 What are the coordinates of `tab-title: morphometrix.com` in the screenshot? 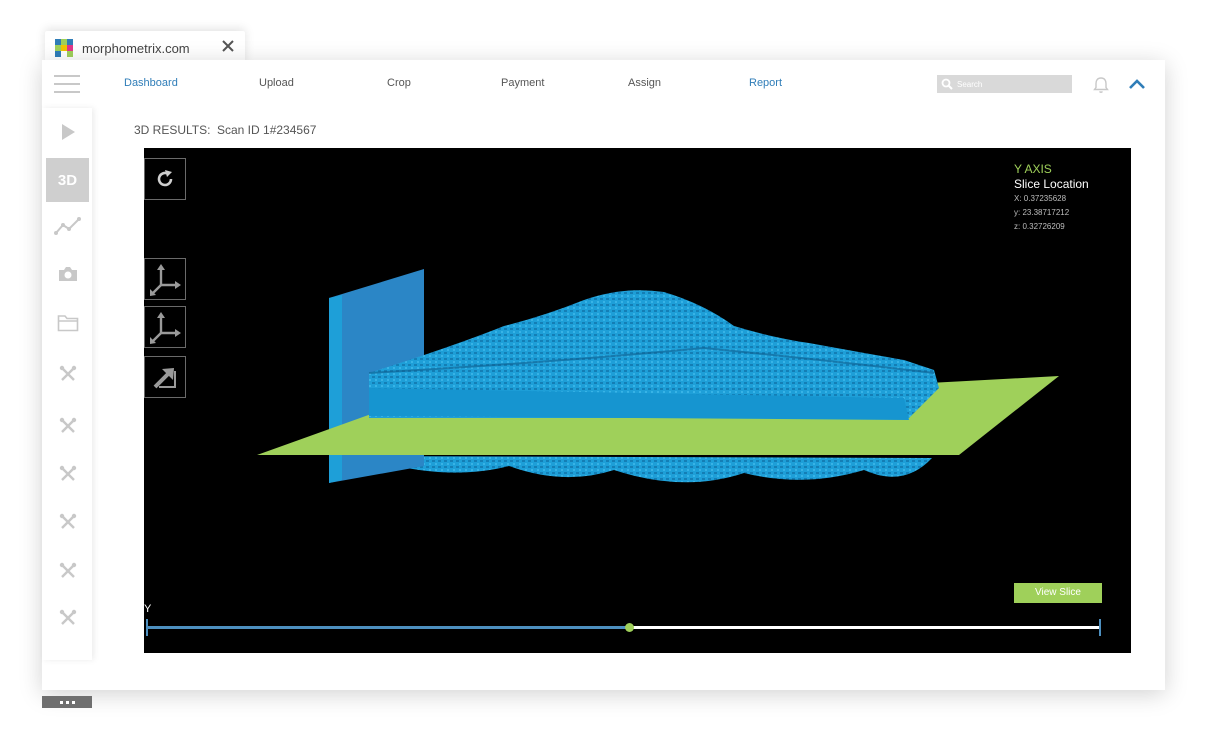 It's located at (136, 48).